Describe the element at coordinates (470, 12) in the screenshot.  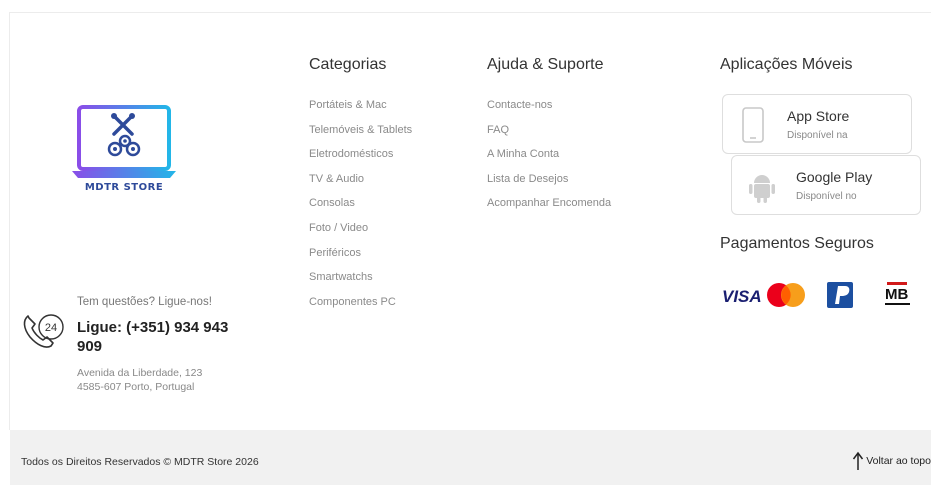
I see `footer-top-border` at that location.